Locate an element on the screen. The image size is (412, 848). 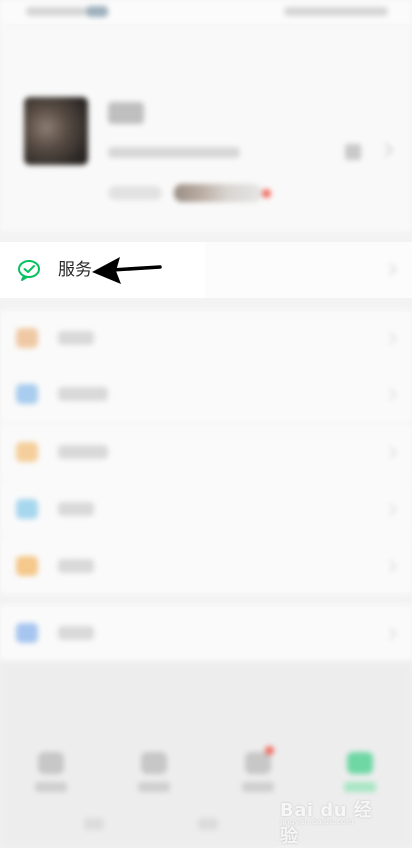
profile-id is located at coordinates (174, 152).